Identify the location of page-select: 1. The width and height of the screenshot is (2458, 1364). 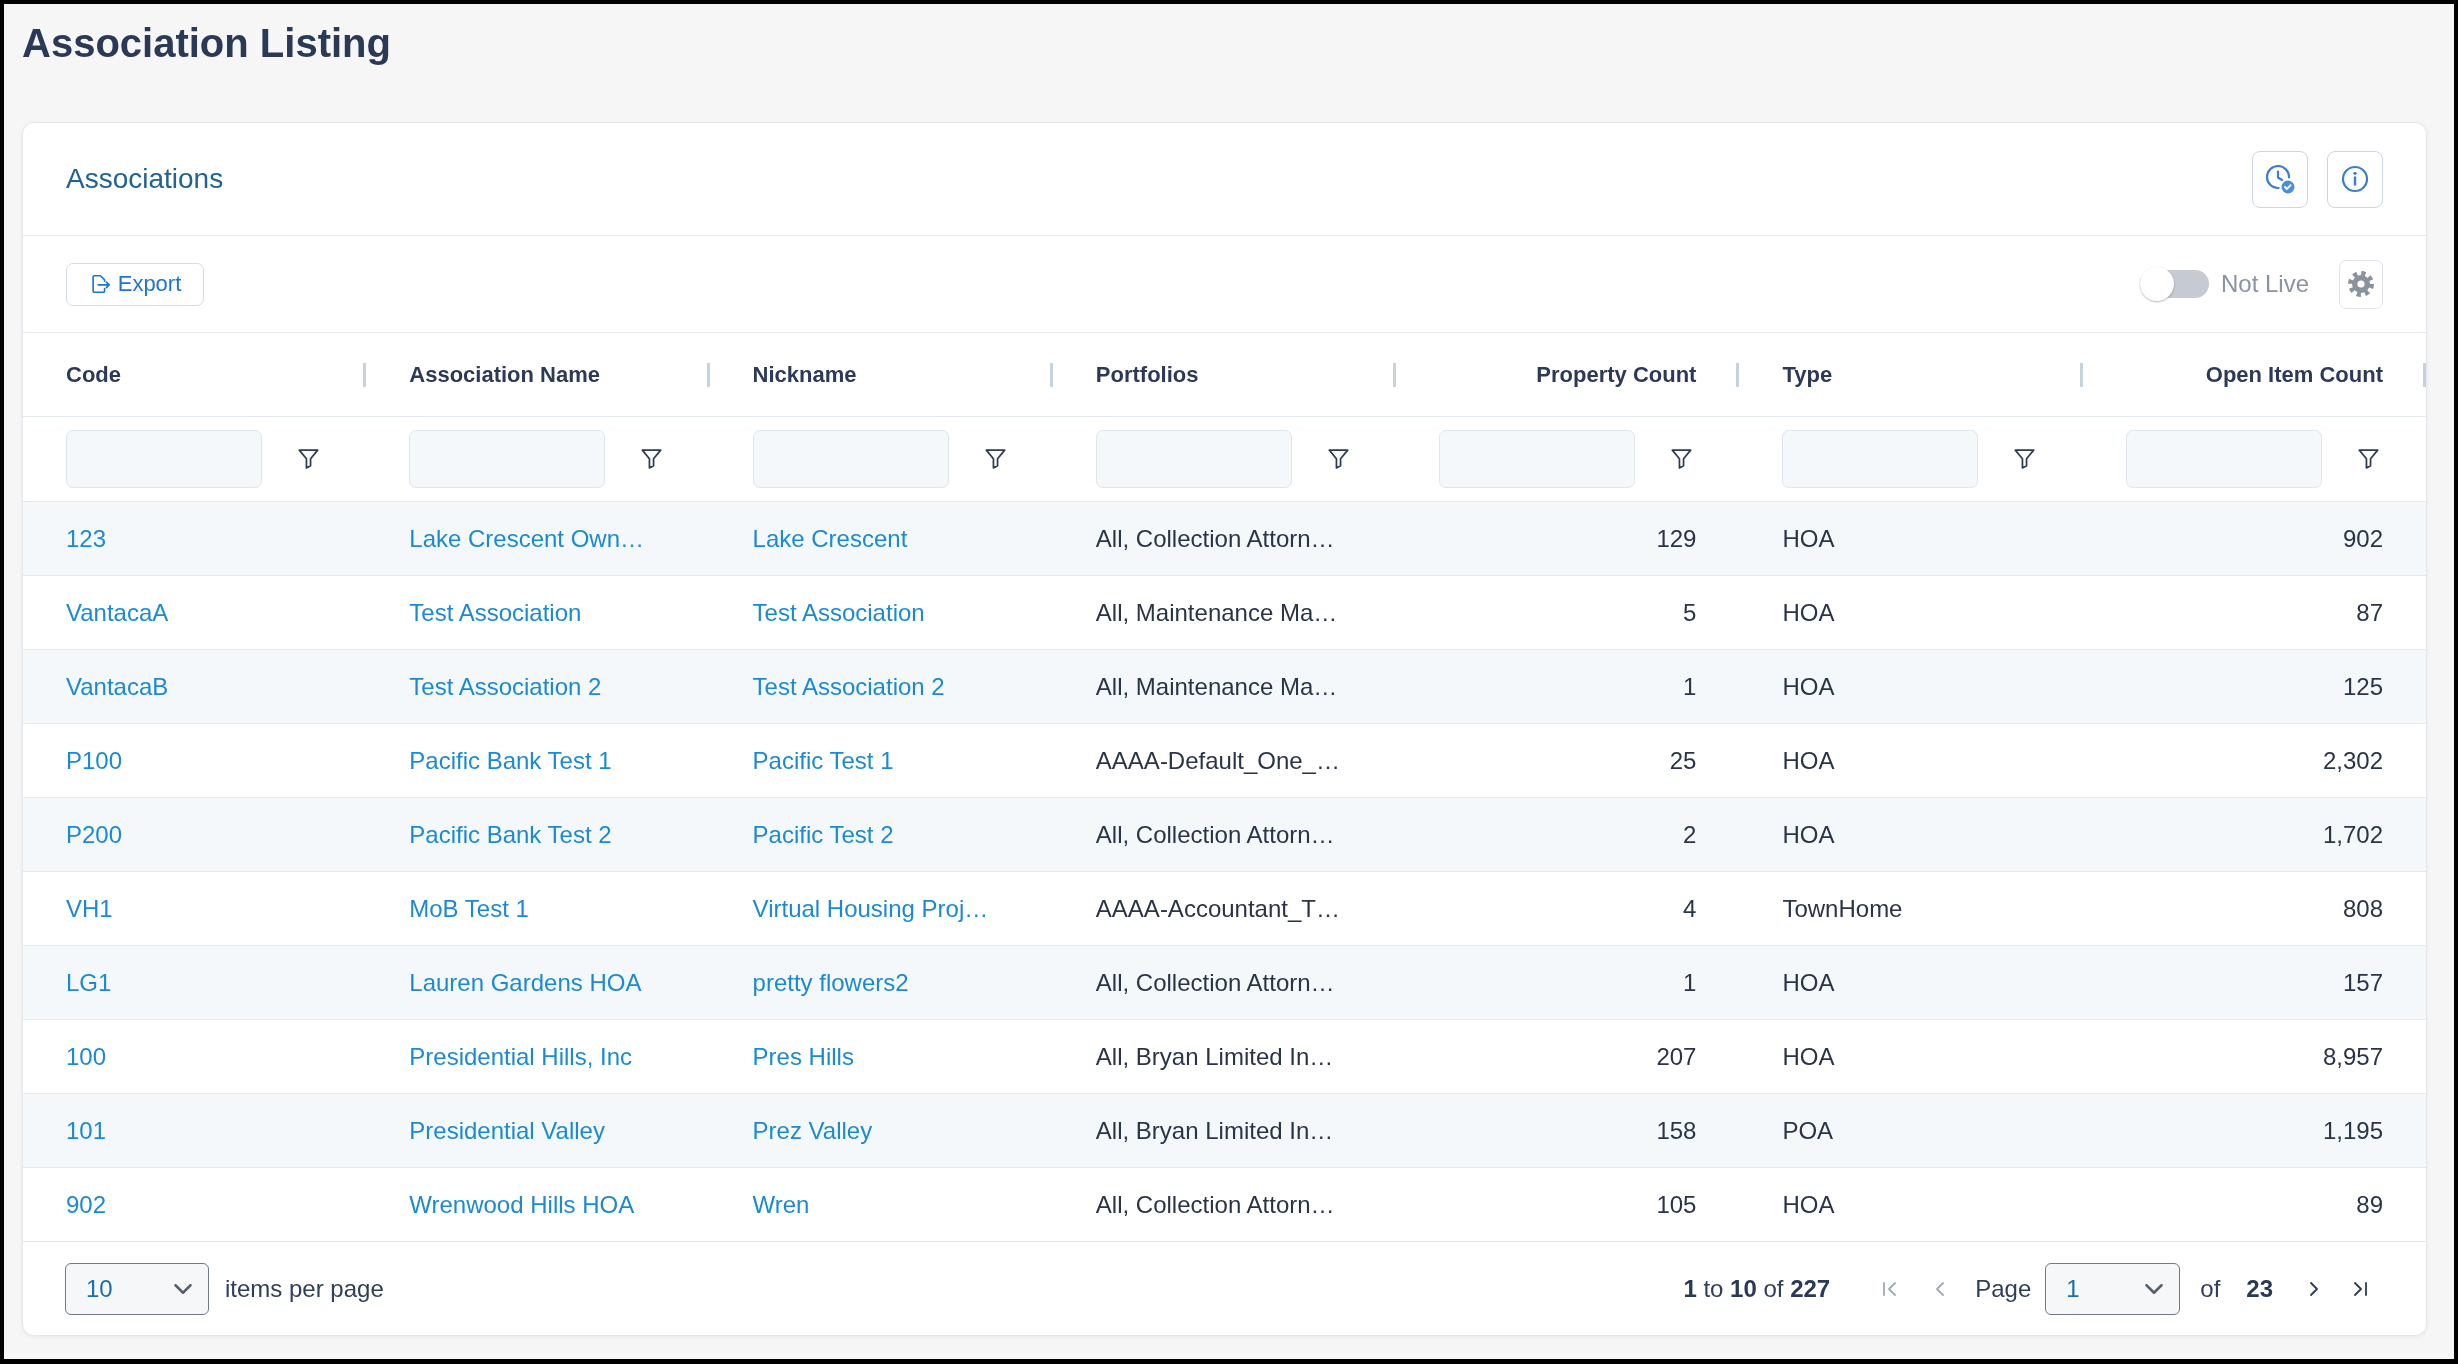
(2113, 1288).